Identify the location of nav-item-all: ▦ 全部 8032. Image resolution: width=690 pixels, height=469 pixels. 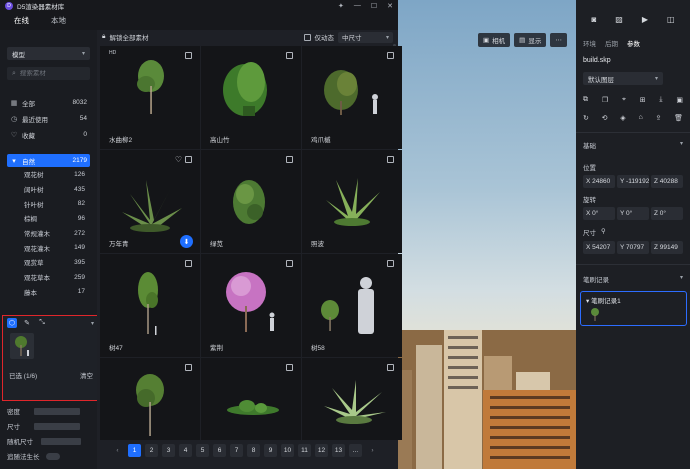
(48, 102).